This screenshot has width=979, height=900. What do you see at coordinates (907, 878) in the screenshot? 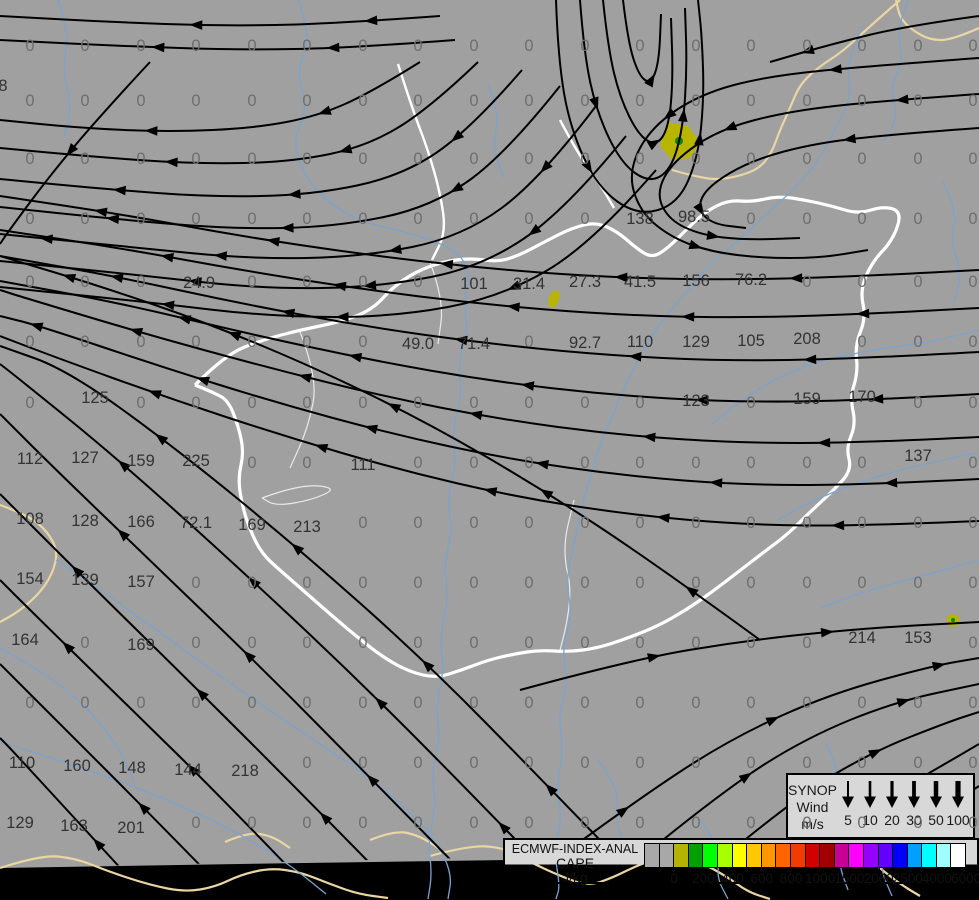
I see `colorbar-tick-label: 2500` at bounding box center [907, 878].